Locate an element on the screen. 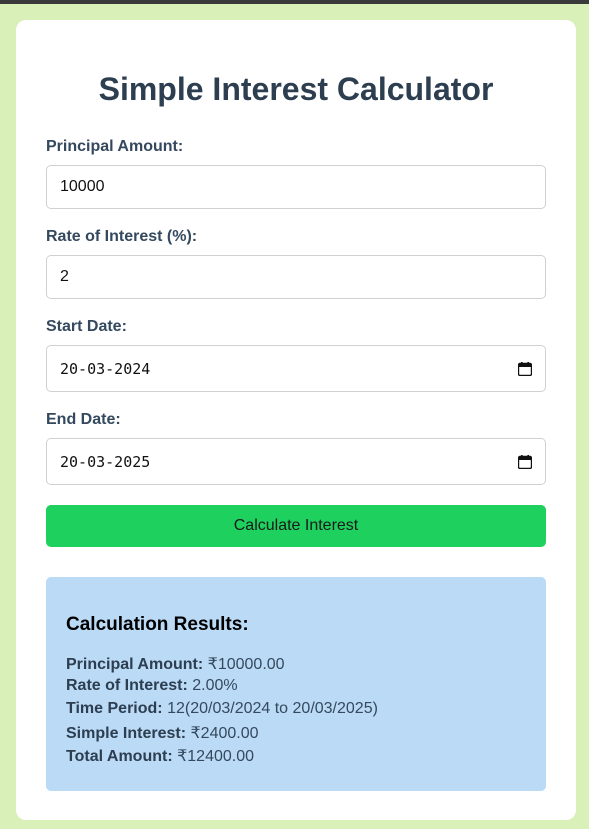  rate-value: 2 is located at coordinates (64, 276).